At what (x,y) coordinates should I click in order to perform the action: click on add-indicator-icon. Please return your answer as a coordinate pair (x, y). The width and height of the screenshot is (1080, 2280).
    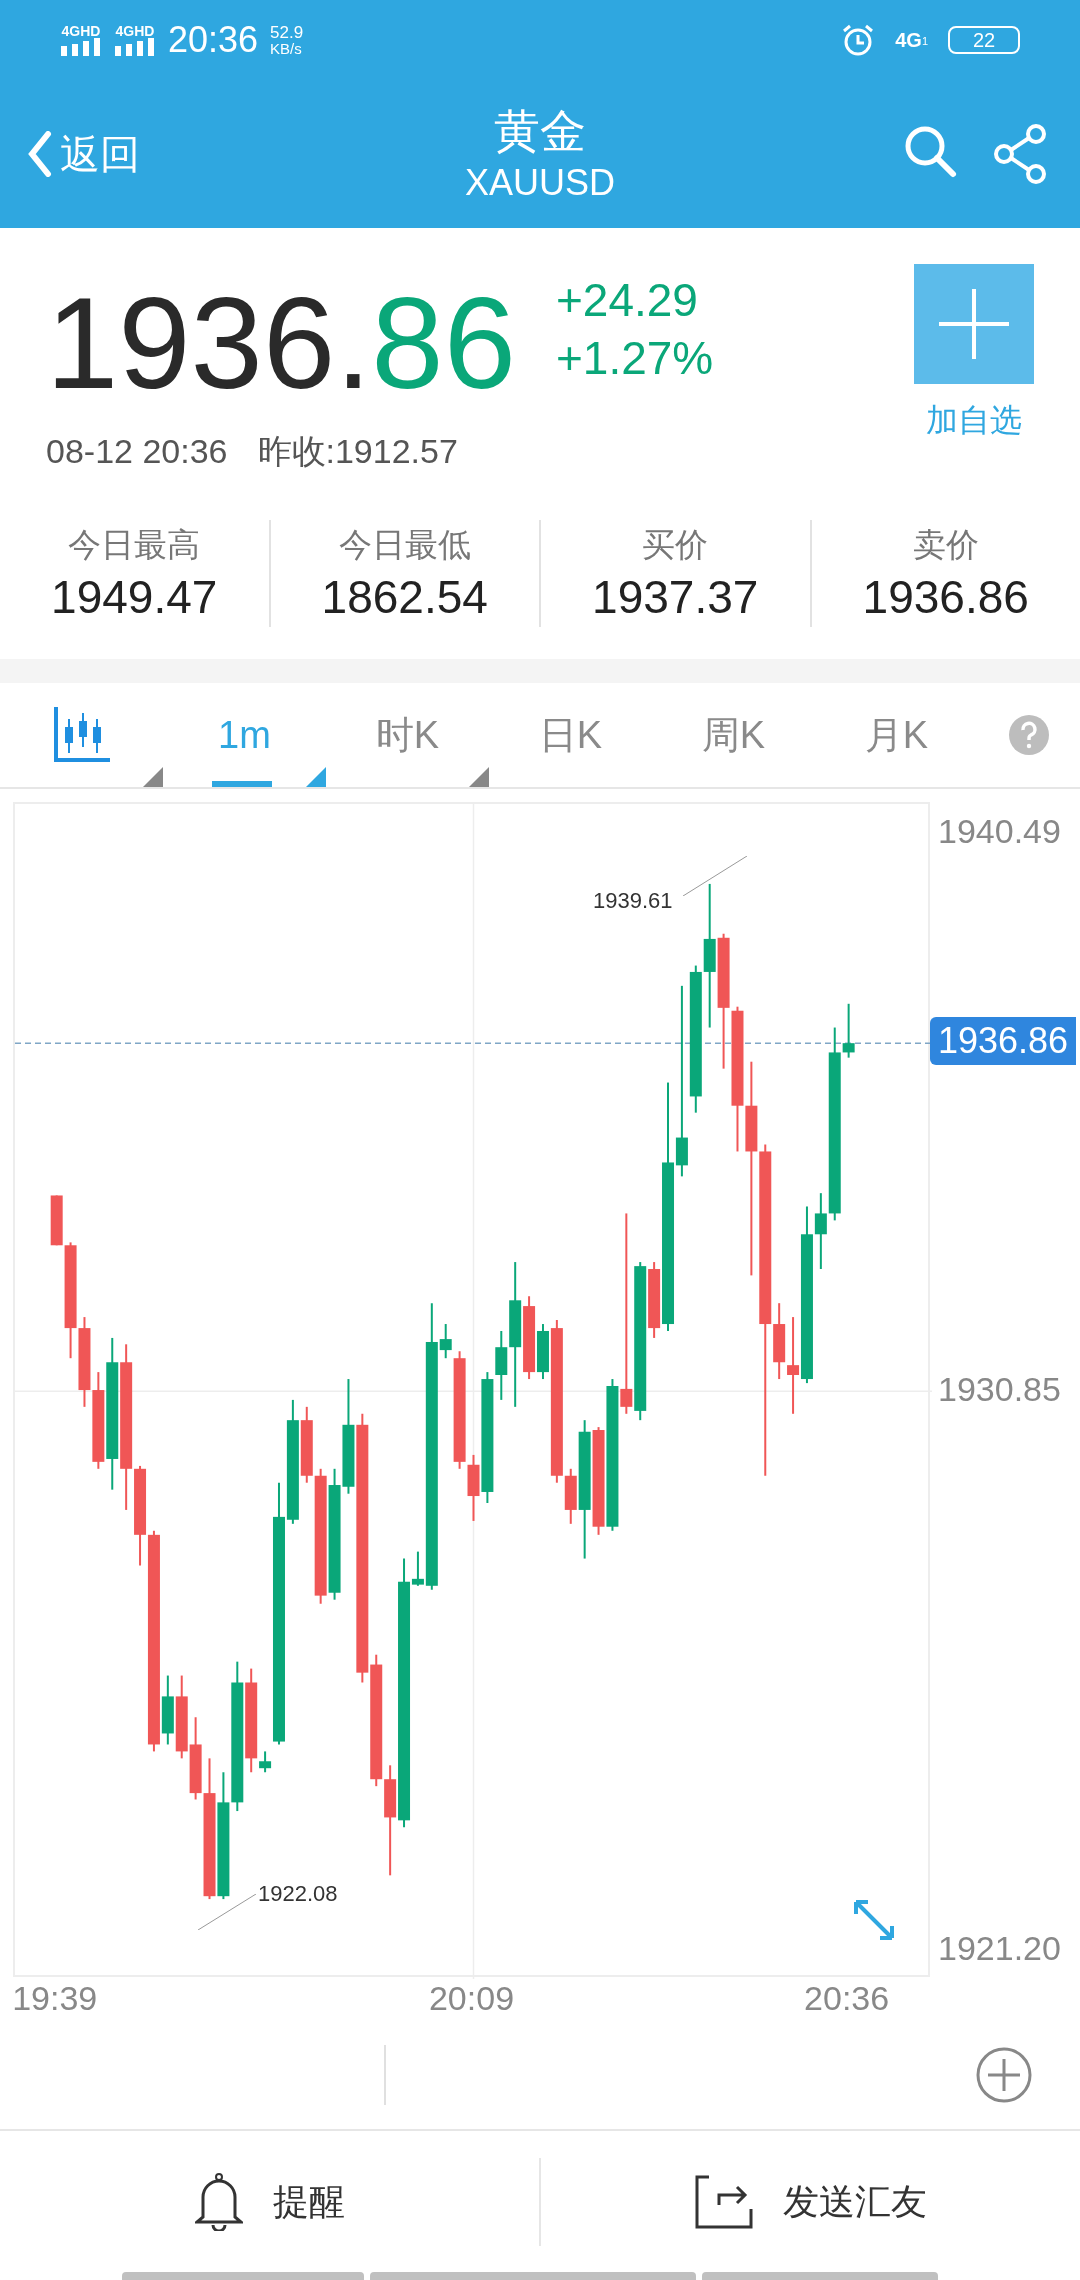
    Looking at the image, I should click on (1004, 2075).